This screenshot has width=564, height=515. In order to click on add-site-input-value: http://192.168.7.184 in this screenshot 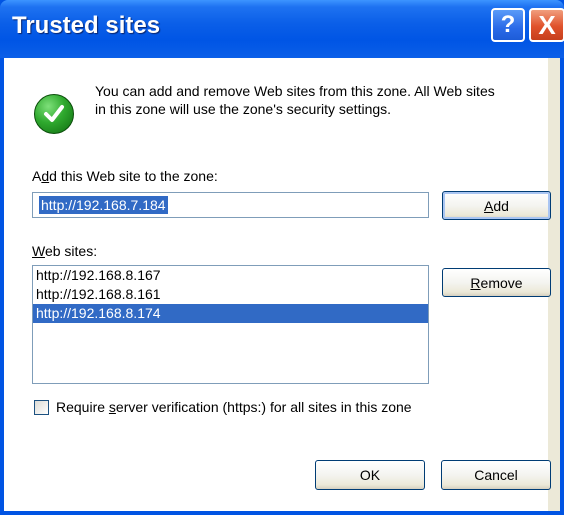, I will do `click(103, 205)`.